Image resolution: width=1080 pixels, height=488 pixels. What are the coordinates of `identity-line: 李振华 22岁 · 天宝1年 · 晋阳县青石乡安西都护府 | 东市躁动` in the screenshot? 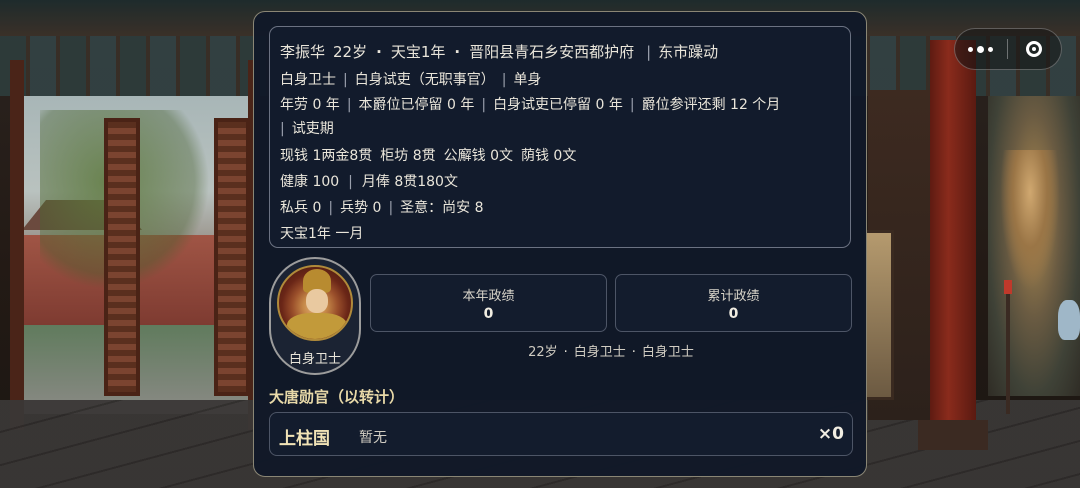 It's located at (499, 51).